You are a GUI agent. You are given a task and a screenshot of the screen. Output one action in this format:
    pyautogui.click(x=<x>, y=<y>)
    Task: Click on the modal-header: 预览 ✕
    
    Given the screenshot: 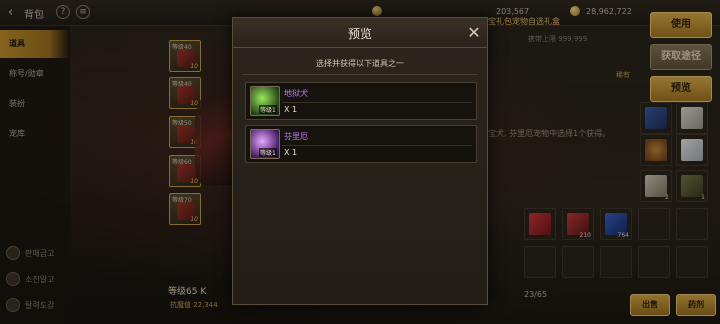 What is the action you would take?
    pyautogui.click(x=360, y=33)
    